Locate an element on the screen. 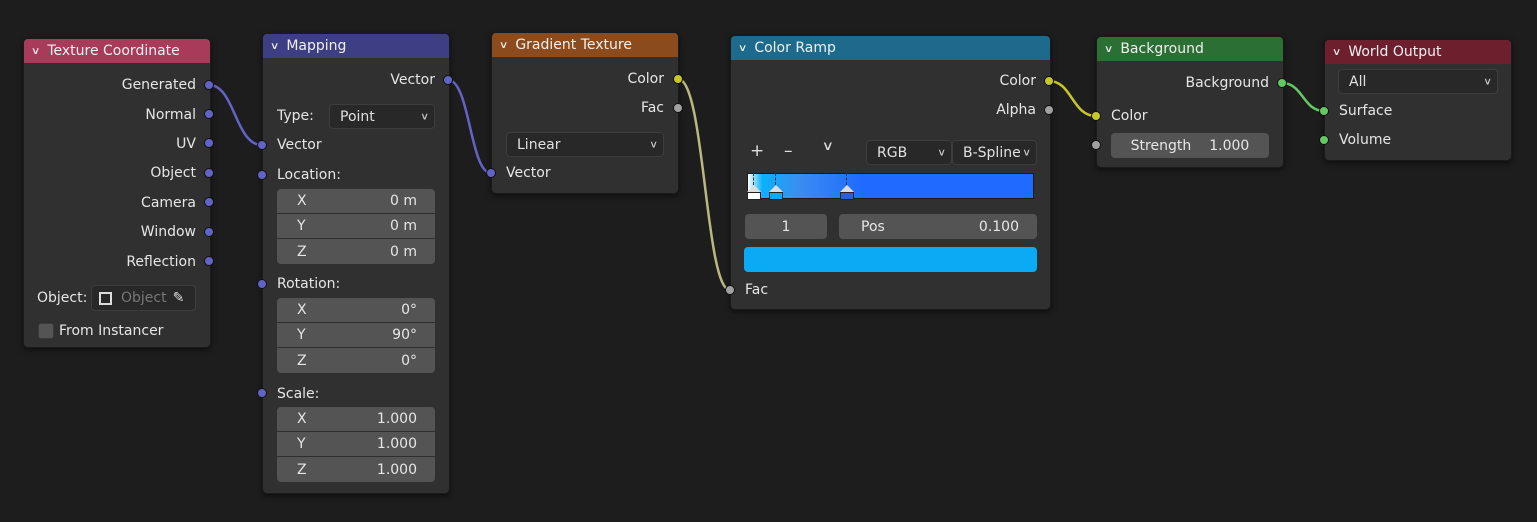 This screenshot has width=1537, height=522. color-stops is located at coordinates (890, 190).